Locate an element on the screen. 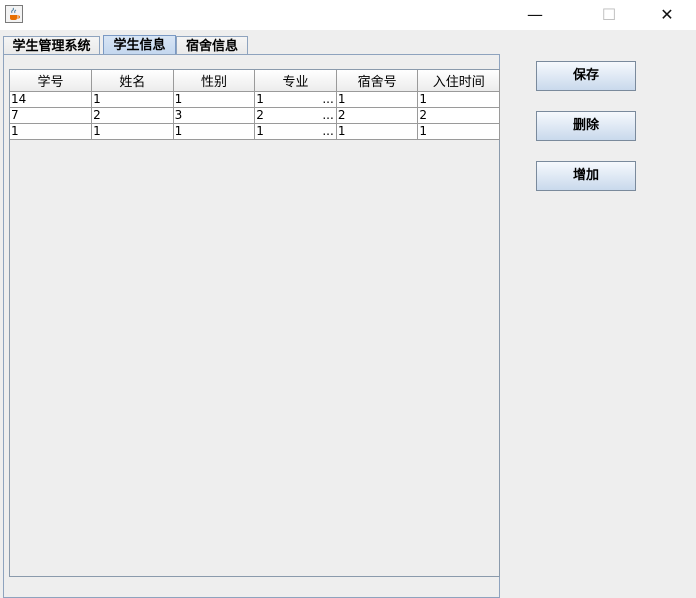  table-header-row: 学号 姓名 性别 专业 宿舍号 入住时间 is located at coordinates (255, 81).